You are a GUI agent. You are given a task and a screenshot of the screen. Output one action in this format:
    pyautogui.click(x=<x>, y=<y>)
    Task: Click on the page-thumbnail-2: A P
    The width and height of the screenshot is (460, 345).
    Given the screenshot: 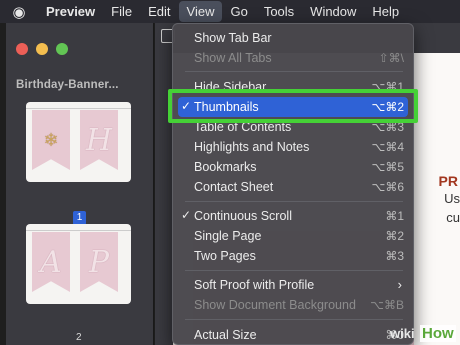 What is the action you would take?
    pyautogui.click(x=78, y=264)
    